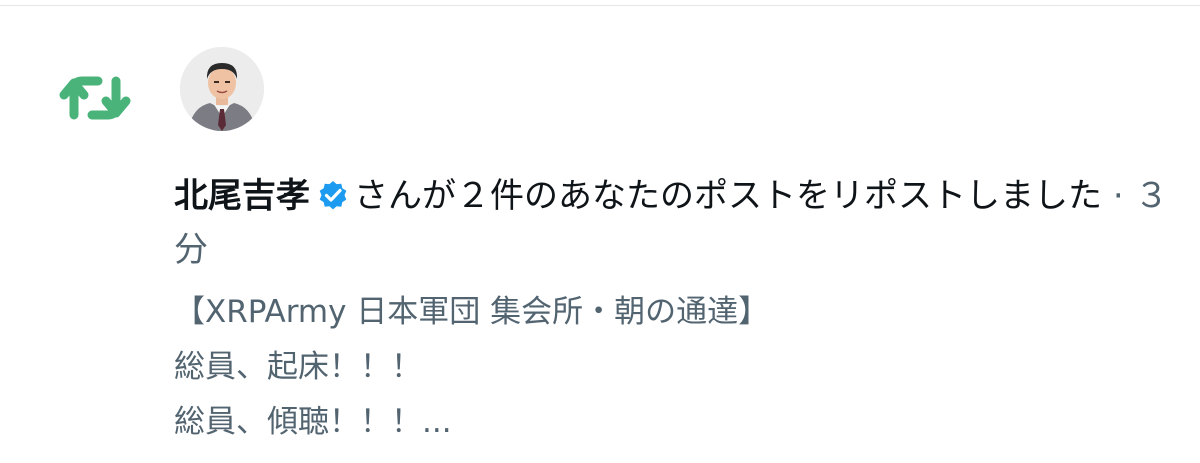 The image size is (1200, 463). I want to click on user-name: 北尾吉孝, so click(242, 196).